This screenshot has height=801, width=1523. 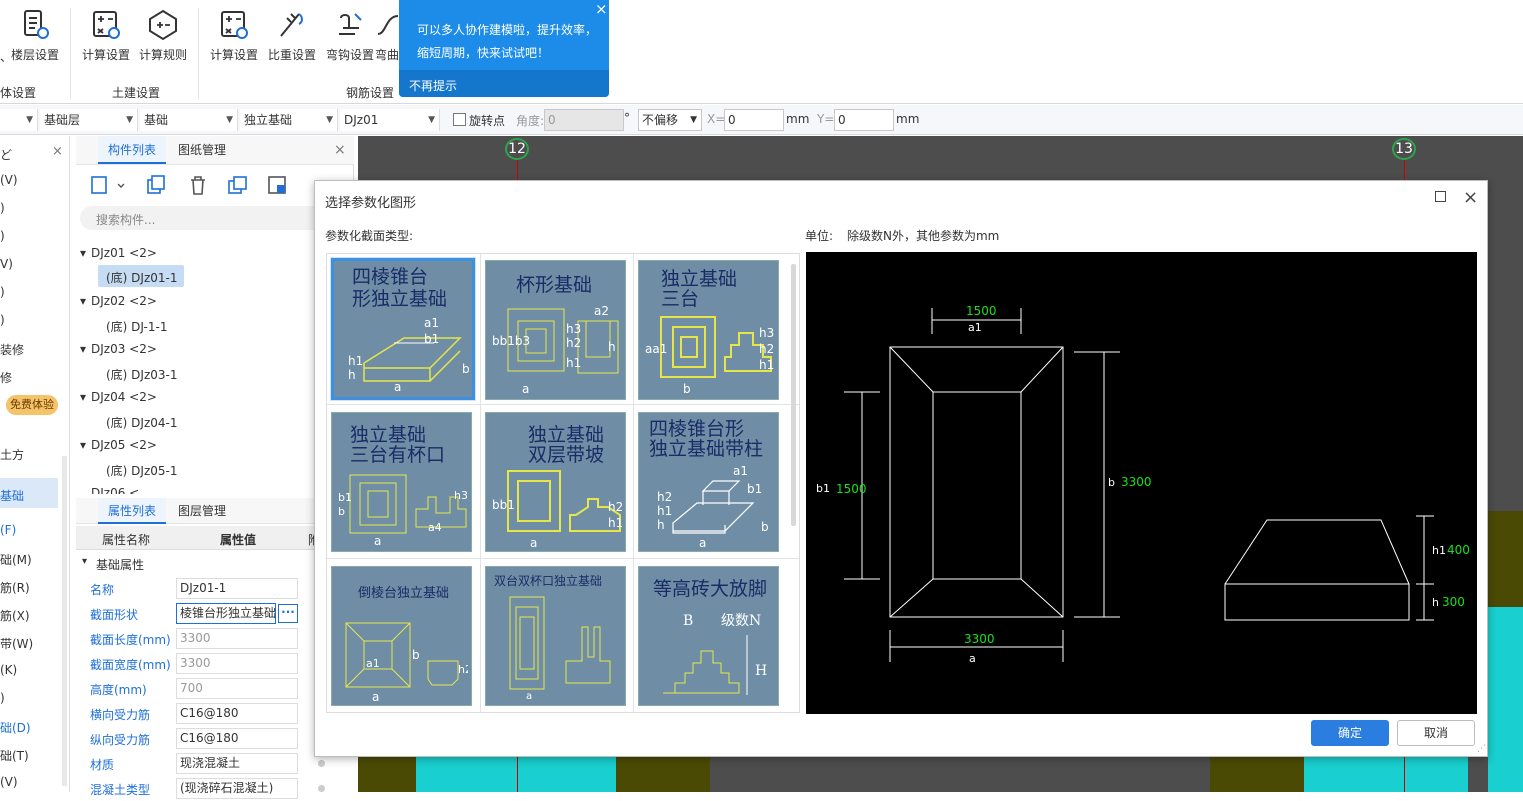 I want to click on maximize-icon, so click(x=1440, y=196).